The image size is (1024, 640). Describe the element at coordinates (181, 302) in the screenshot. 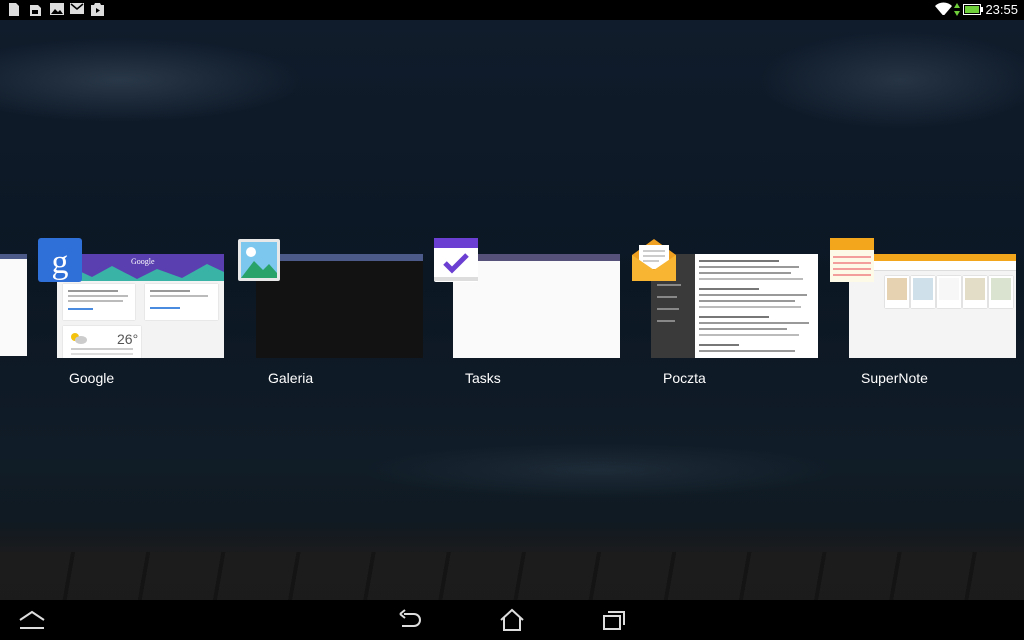

I see `info-card` at that location.